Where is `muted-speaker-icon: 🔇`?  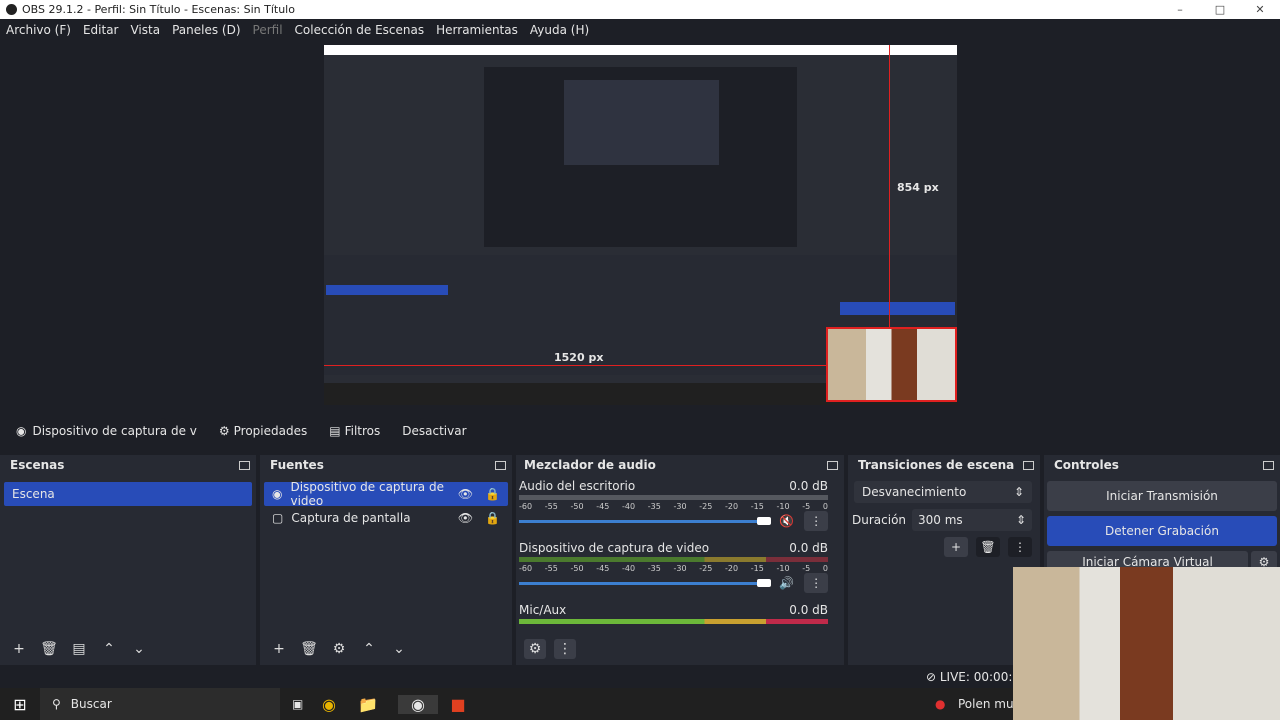 muted-speaker-icon: 🔇 is located at coordinates (786, 521).